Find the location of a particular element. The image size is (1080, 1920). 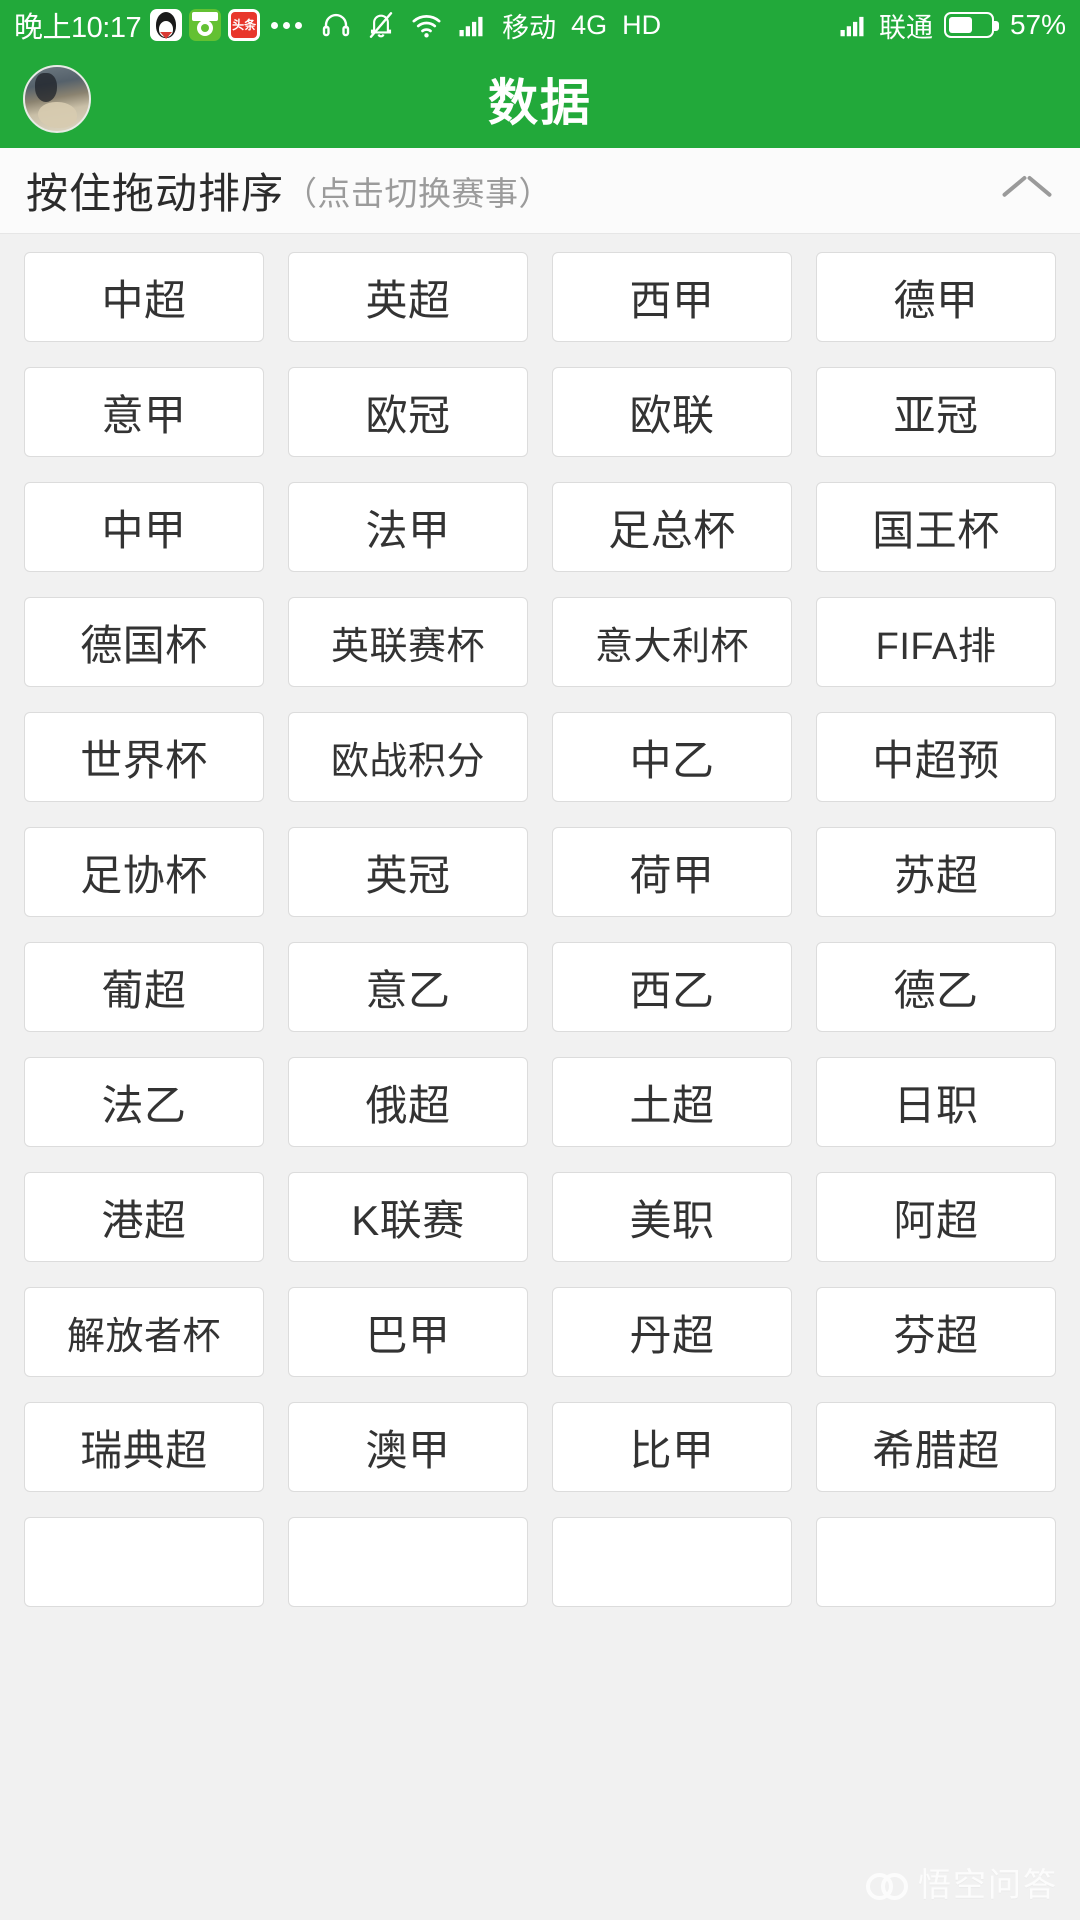

qq-icon is located at coordinates (166, 25).